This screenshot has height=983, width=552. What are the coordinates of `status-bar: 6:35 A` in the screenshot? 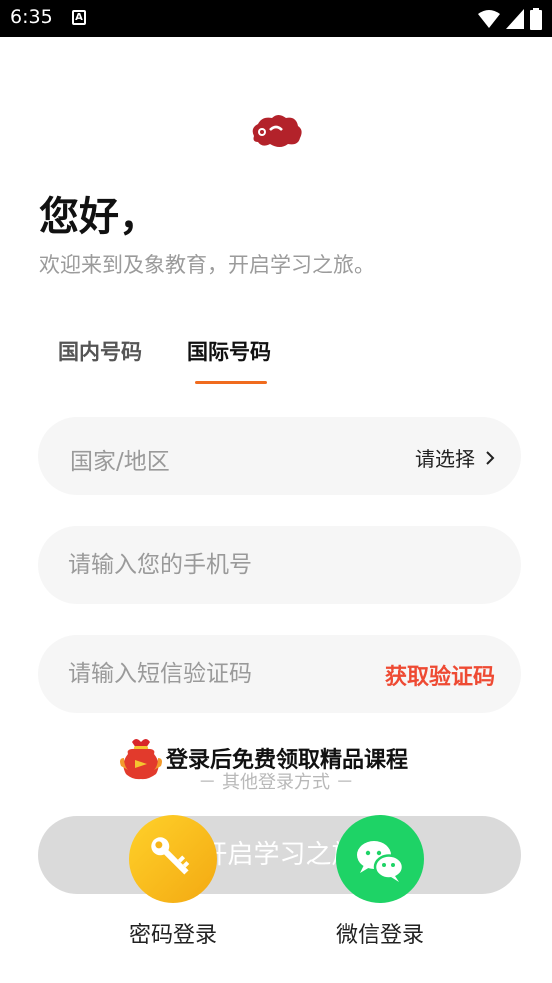 It's located at (276, 18).